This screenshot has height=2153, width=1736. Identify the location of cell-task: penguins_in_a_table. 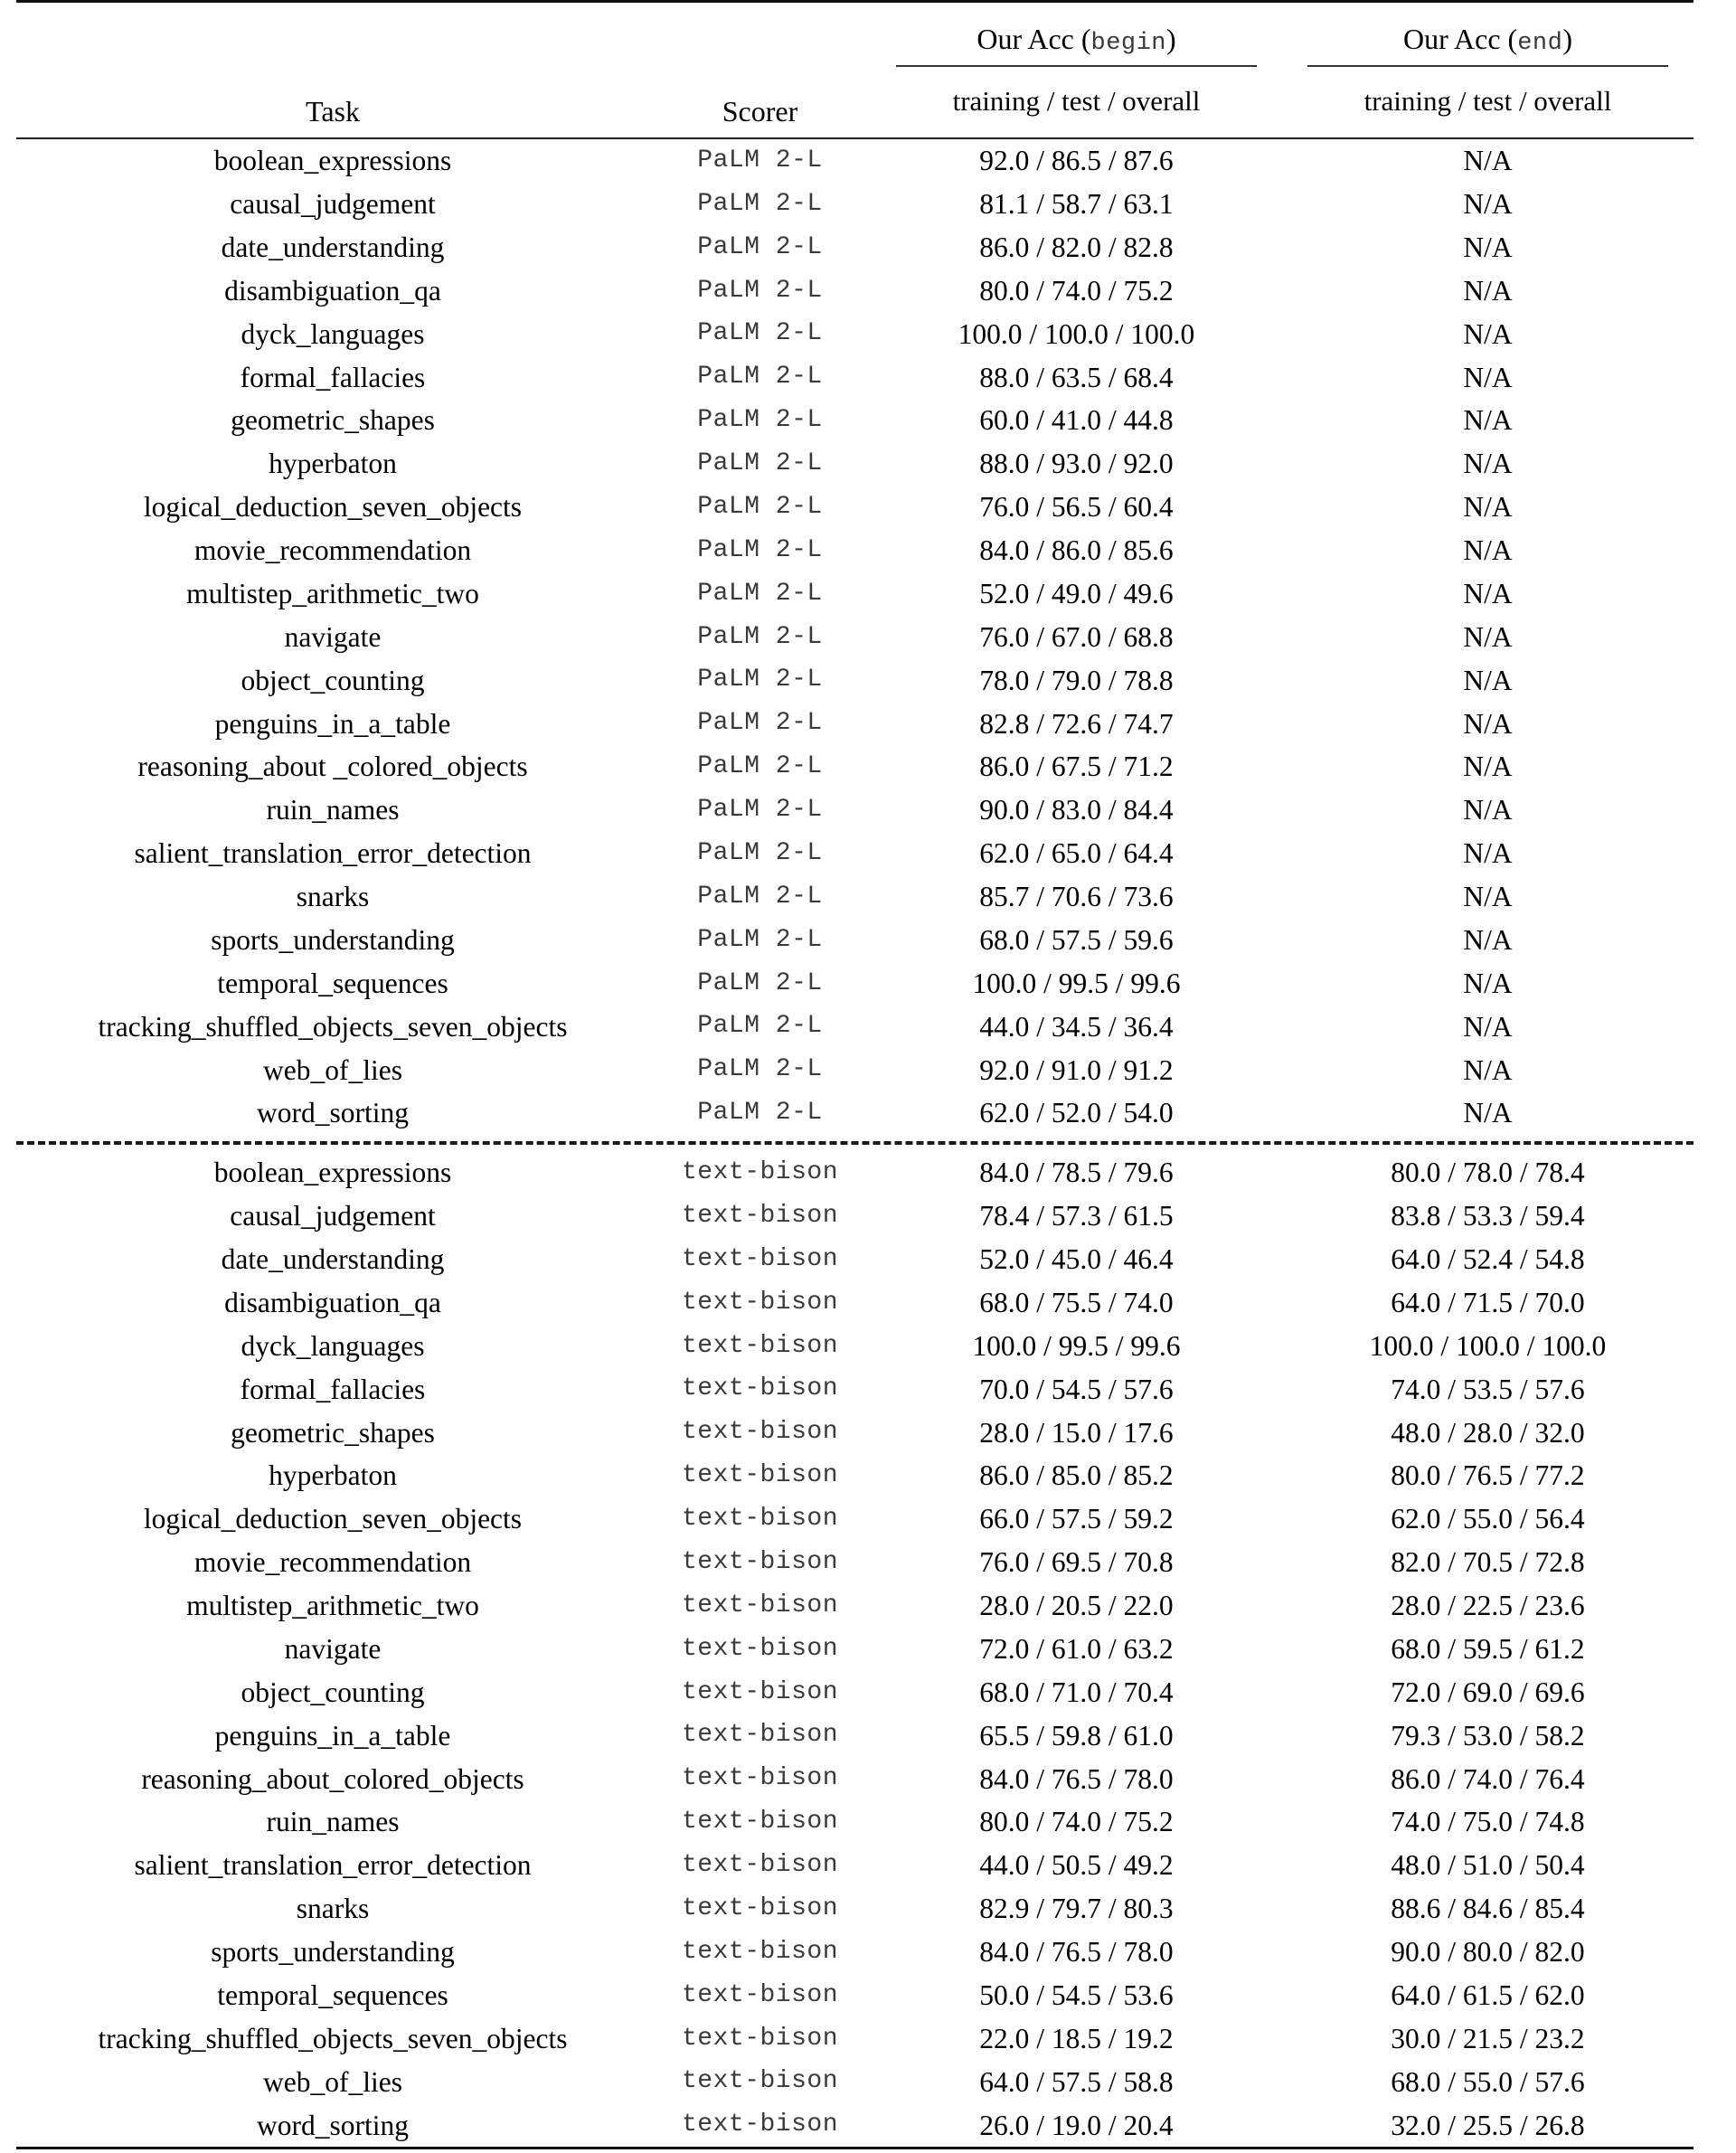
(332, 1735).